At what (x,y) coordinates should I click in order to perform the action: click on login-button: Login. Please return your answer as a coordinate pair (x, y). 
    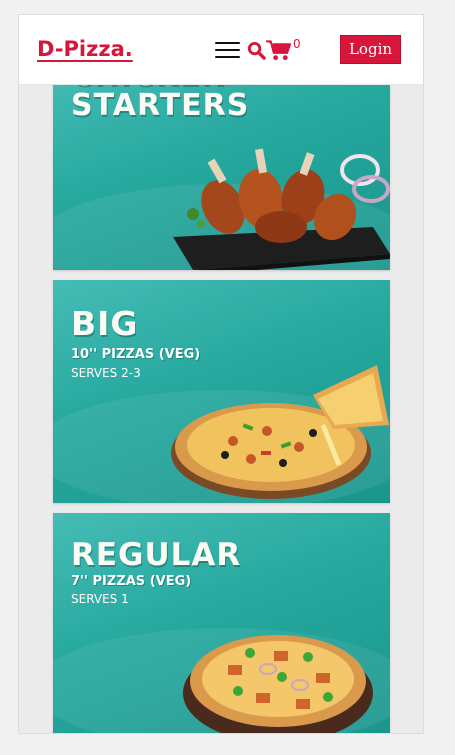
    Looking at the image, I should click on (370, 49).